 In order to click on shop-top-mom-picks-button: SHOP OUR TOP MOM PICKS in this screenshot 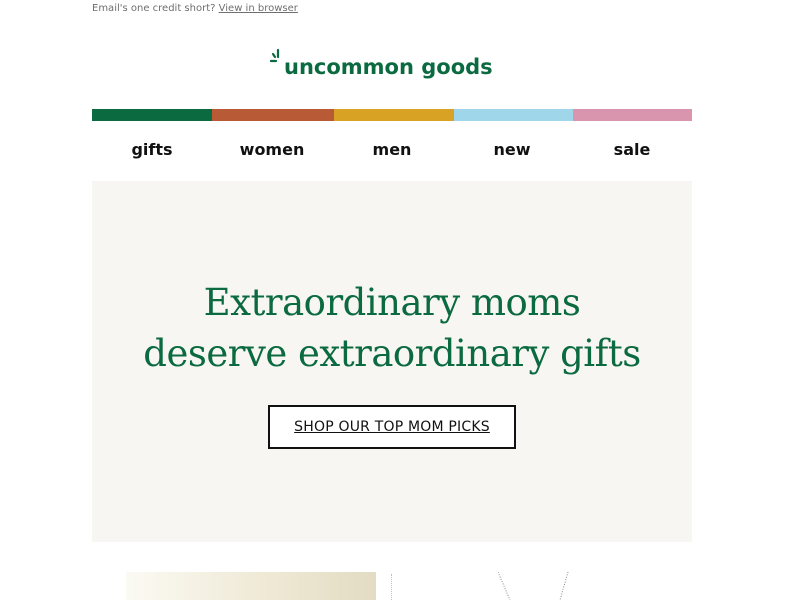, I will do `click(392, 427)`.